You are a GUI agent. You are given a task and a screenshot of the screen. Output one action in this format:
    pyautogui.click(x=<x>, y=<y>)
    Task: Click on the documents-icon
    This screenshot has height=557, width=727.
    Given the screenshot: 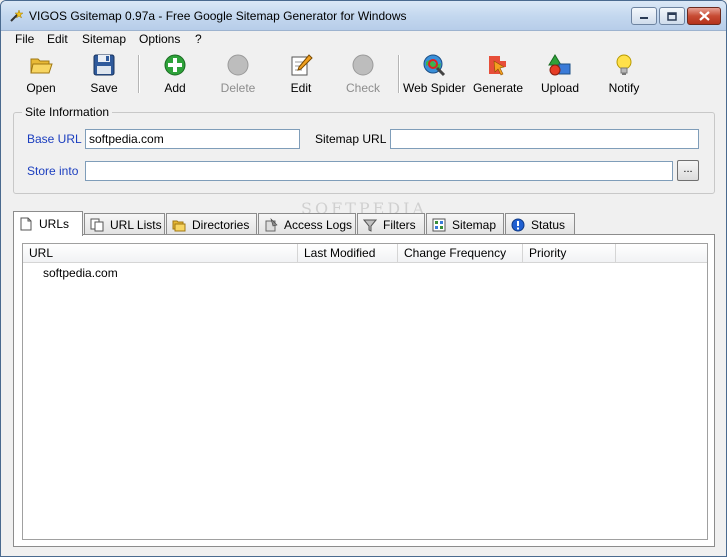 What is the action you would take?
    pyautogui.click(x=97, y=224)
    